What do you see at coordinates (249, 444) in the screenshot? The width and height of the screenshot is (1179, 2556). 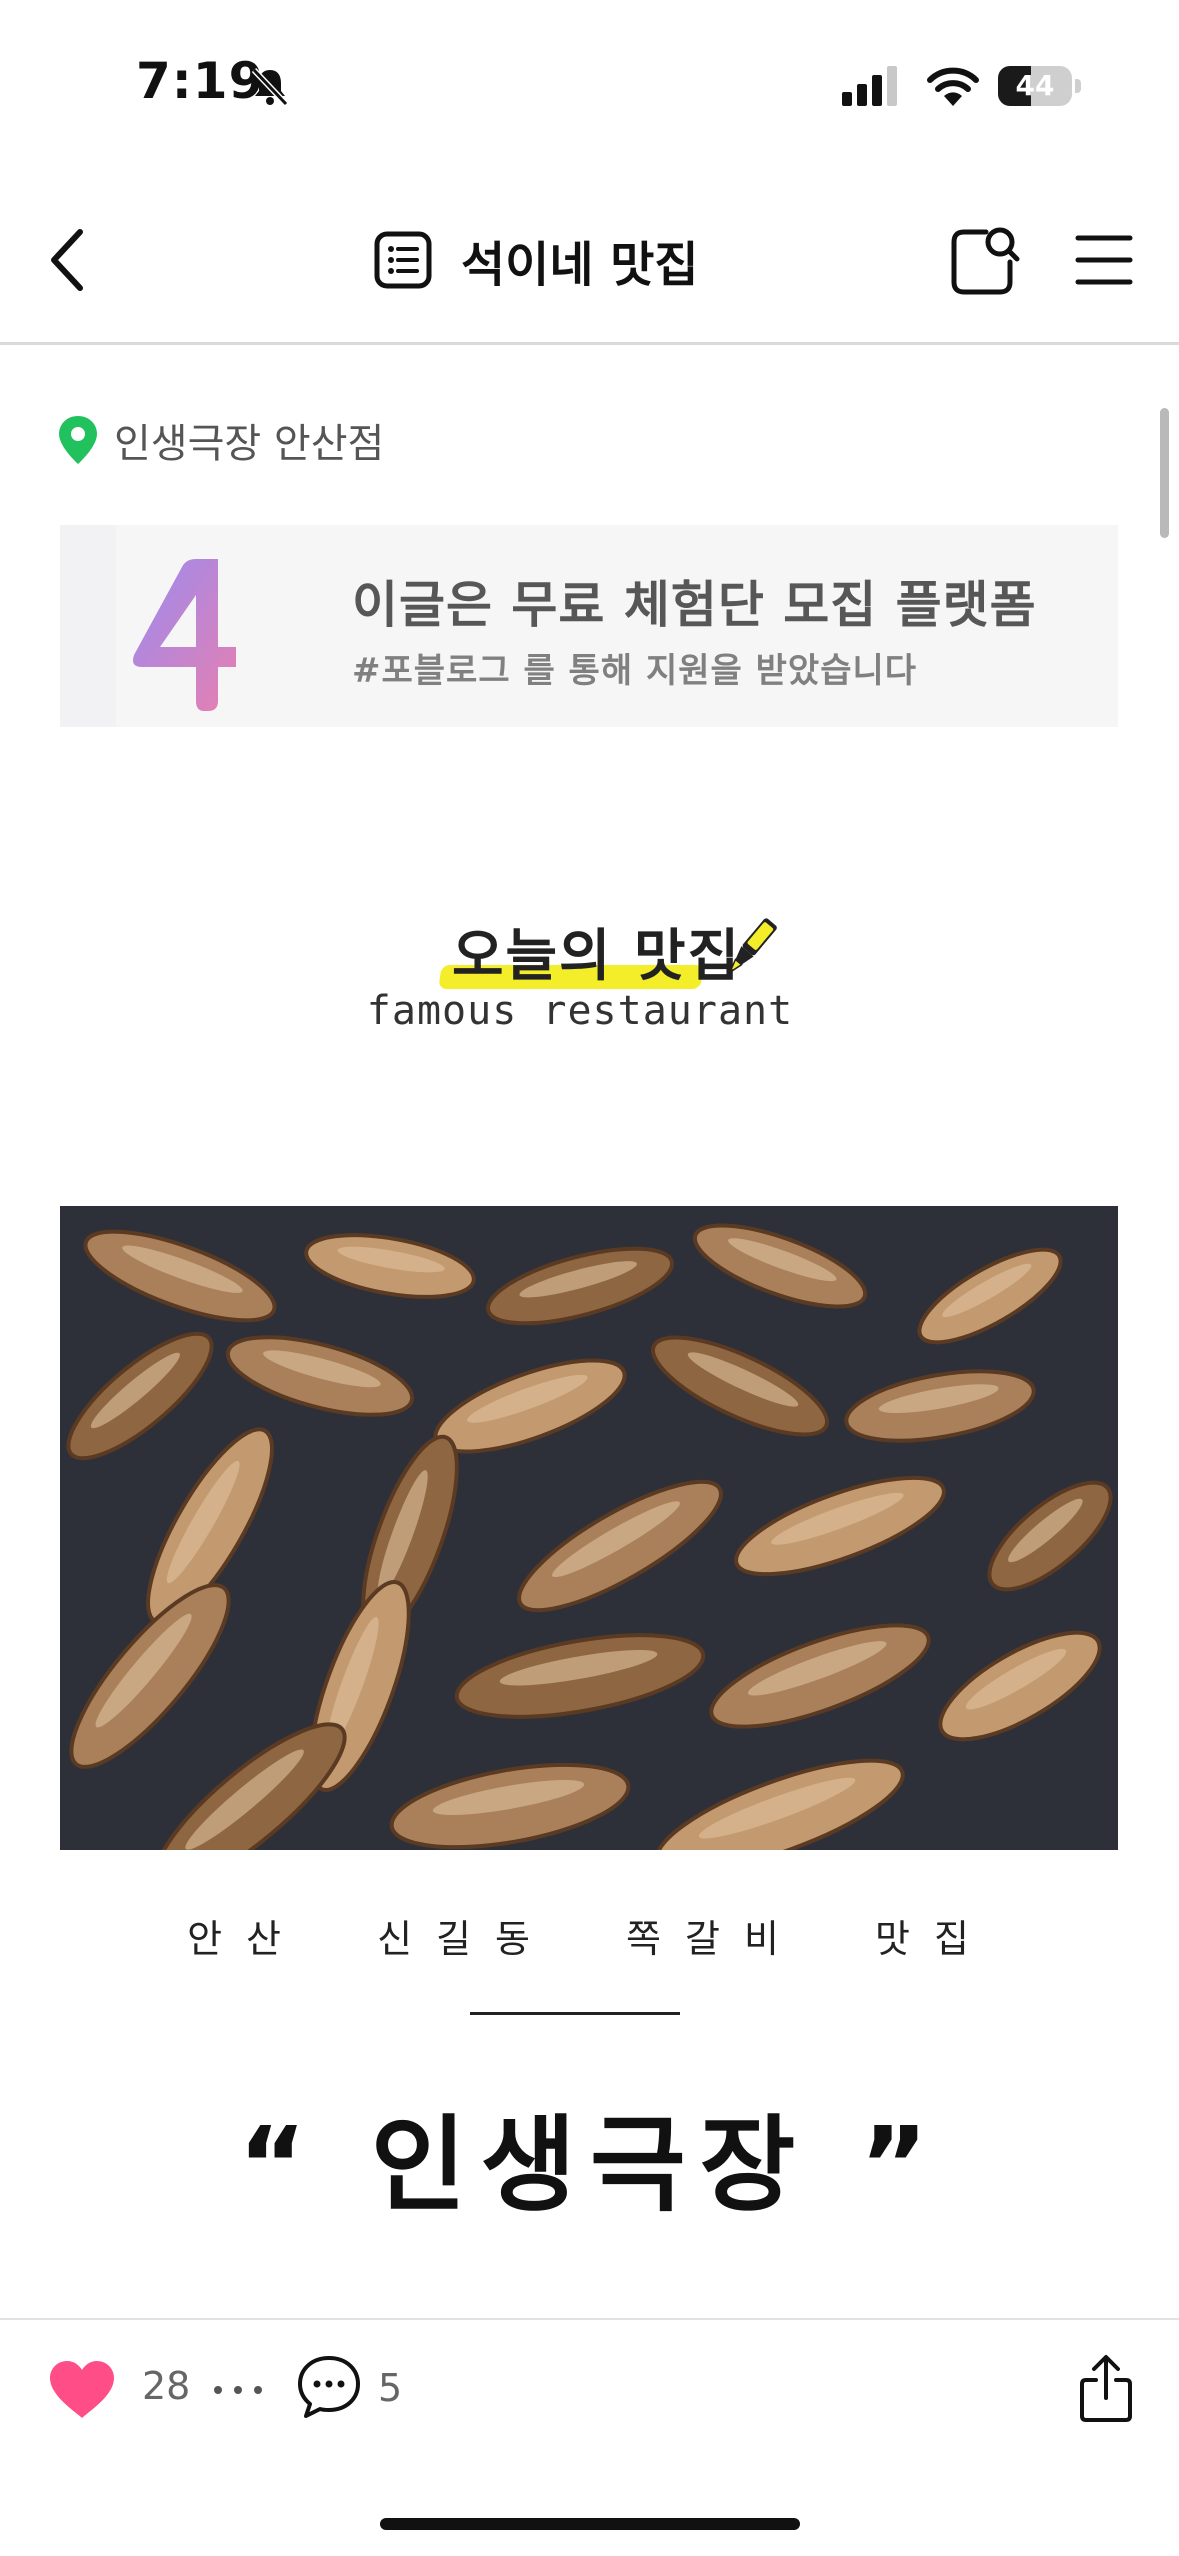 I see `location-text: 인생극장 안산점` at bounding box center [249, 444].